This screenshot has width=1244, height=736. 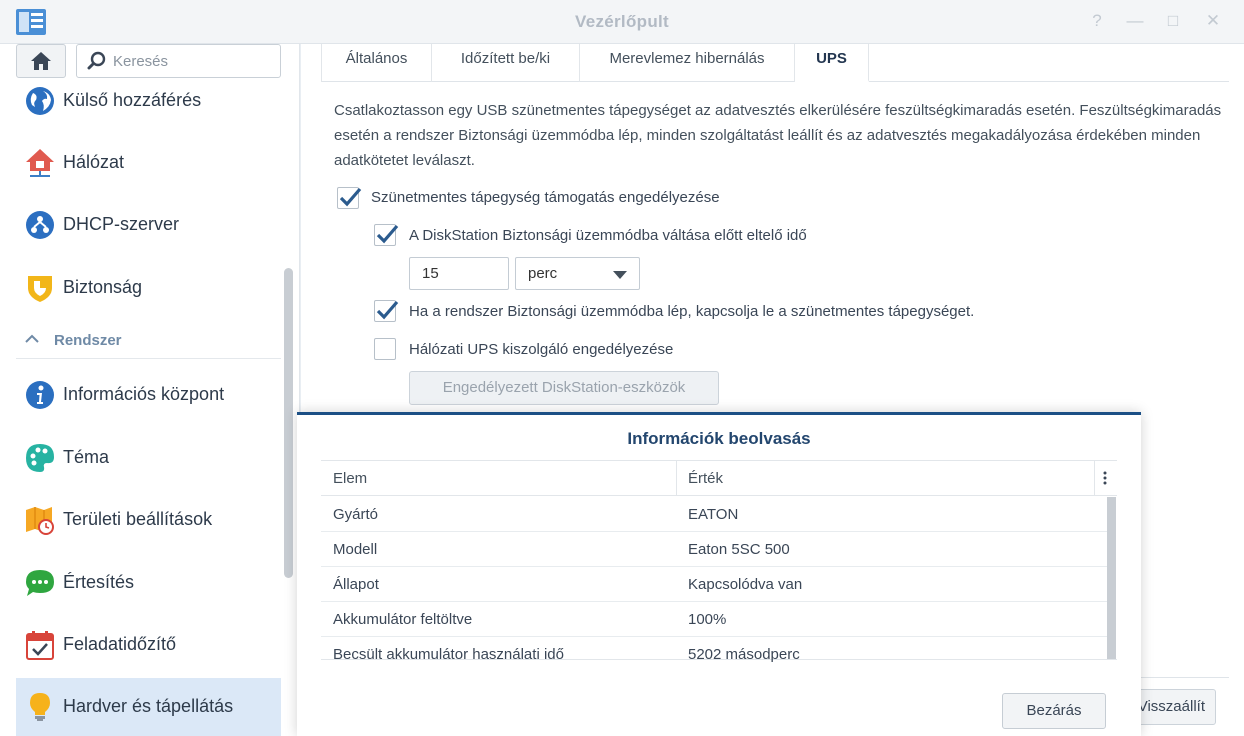 I want to click on section-header-system: Rendszer, so click(x=148, y=342).